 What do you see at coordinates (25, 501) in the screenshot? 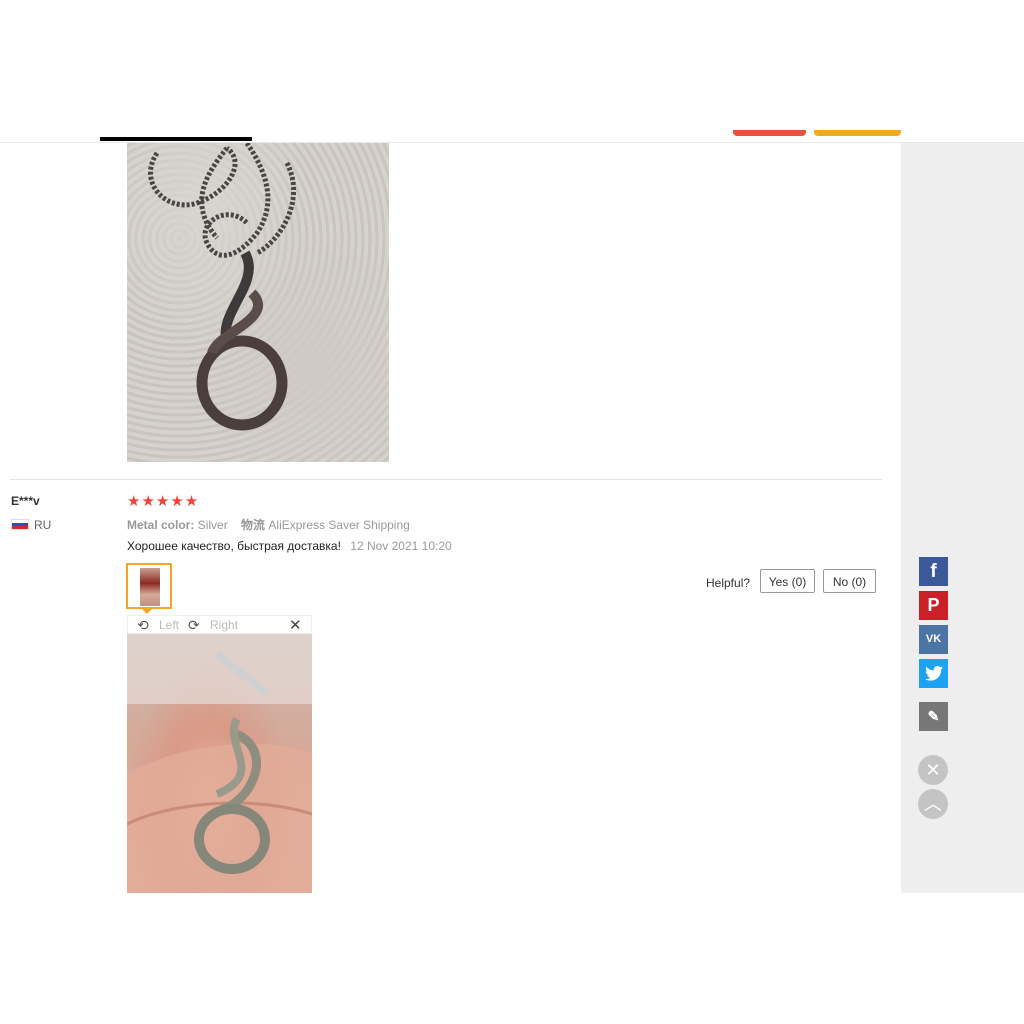
I see `reviewer-name: E***v` at bounding box center [25, 501].